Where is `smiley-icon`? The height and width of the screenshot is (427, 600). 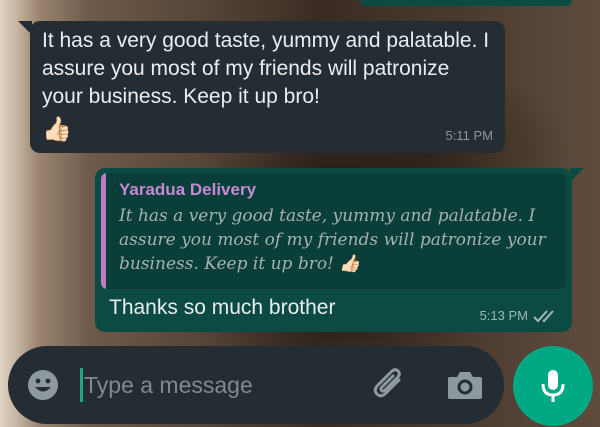
smiley-icon is located at coordinates (43, 385).